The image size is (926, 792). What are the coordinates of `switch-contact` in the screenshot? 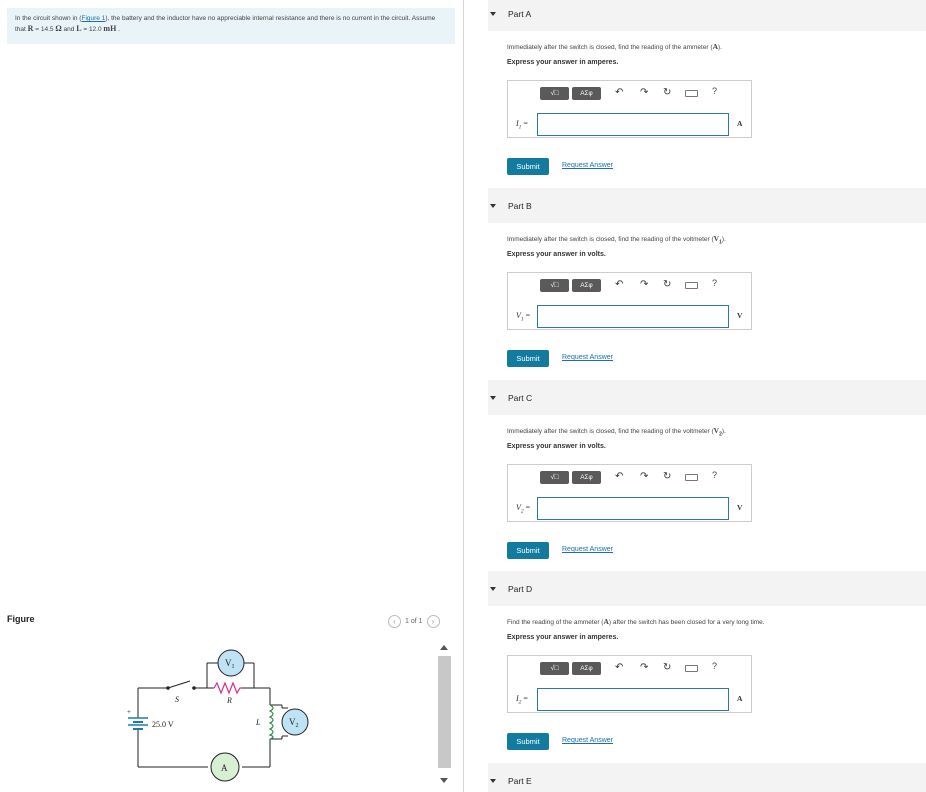 It's located at (194, 688).